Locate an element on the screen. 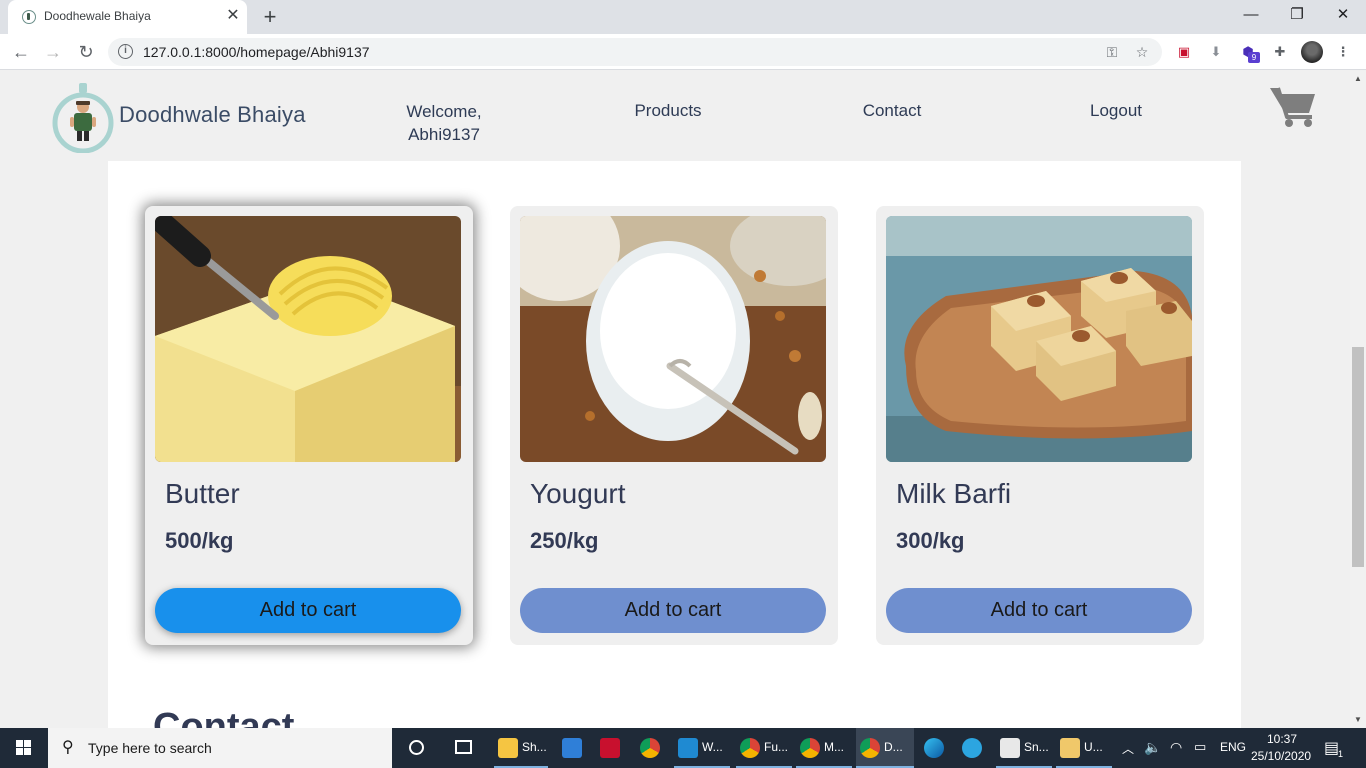 The height and width of the screenshot is (768, 1366). product-name: Yougurt is located at coordinates (578, 493).